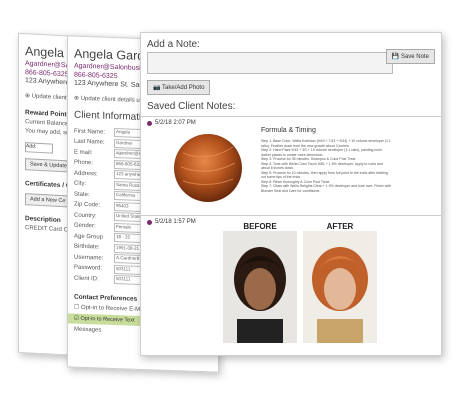 The image size is (460, 400). I want to click on formula-title: Formula & Timing, so click(288, 130).